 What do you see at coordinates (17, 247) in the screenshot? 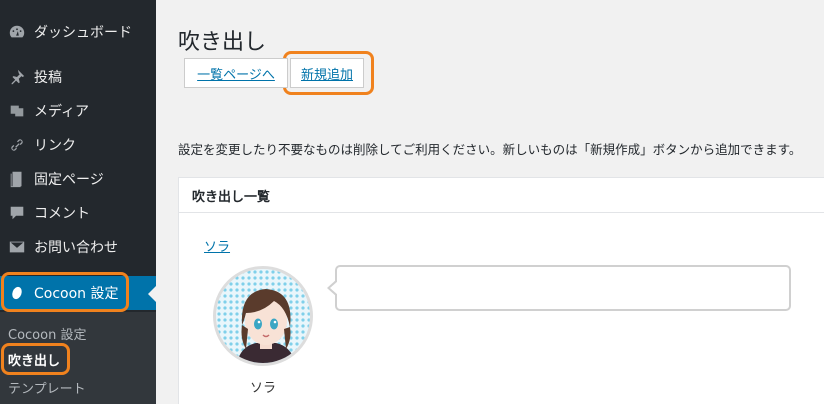
I see `mail-icon` at bounding box center [17, 247].